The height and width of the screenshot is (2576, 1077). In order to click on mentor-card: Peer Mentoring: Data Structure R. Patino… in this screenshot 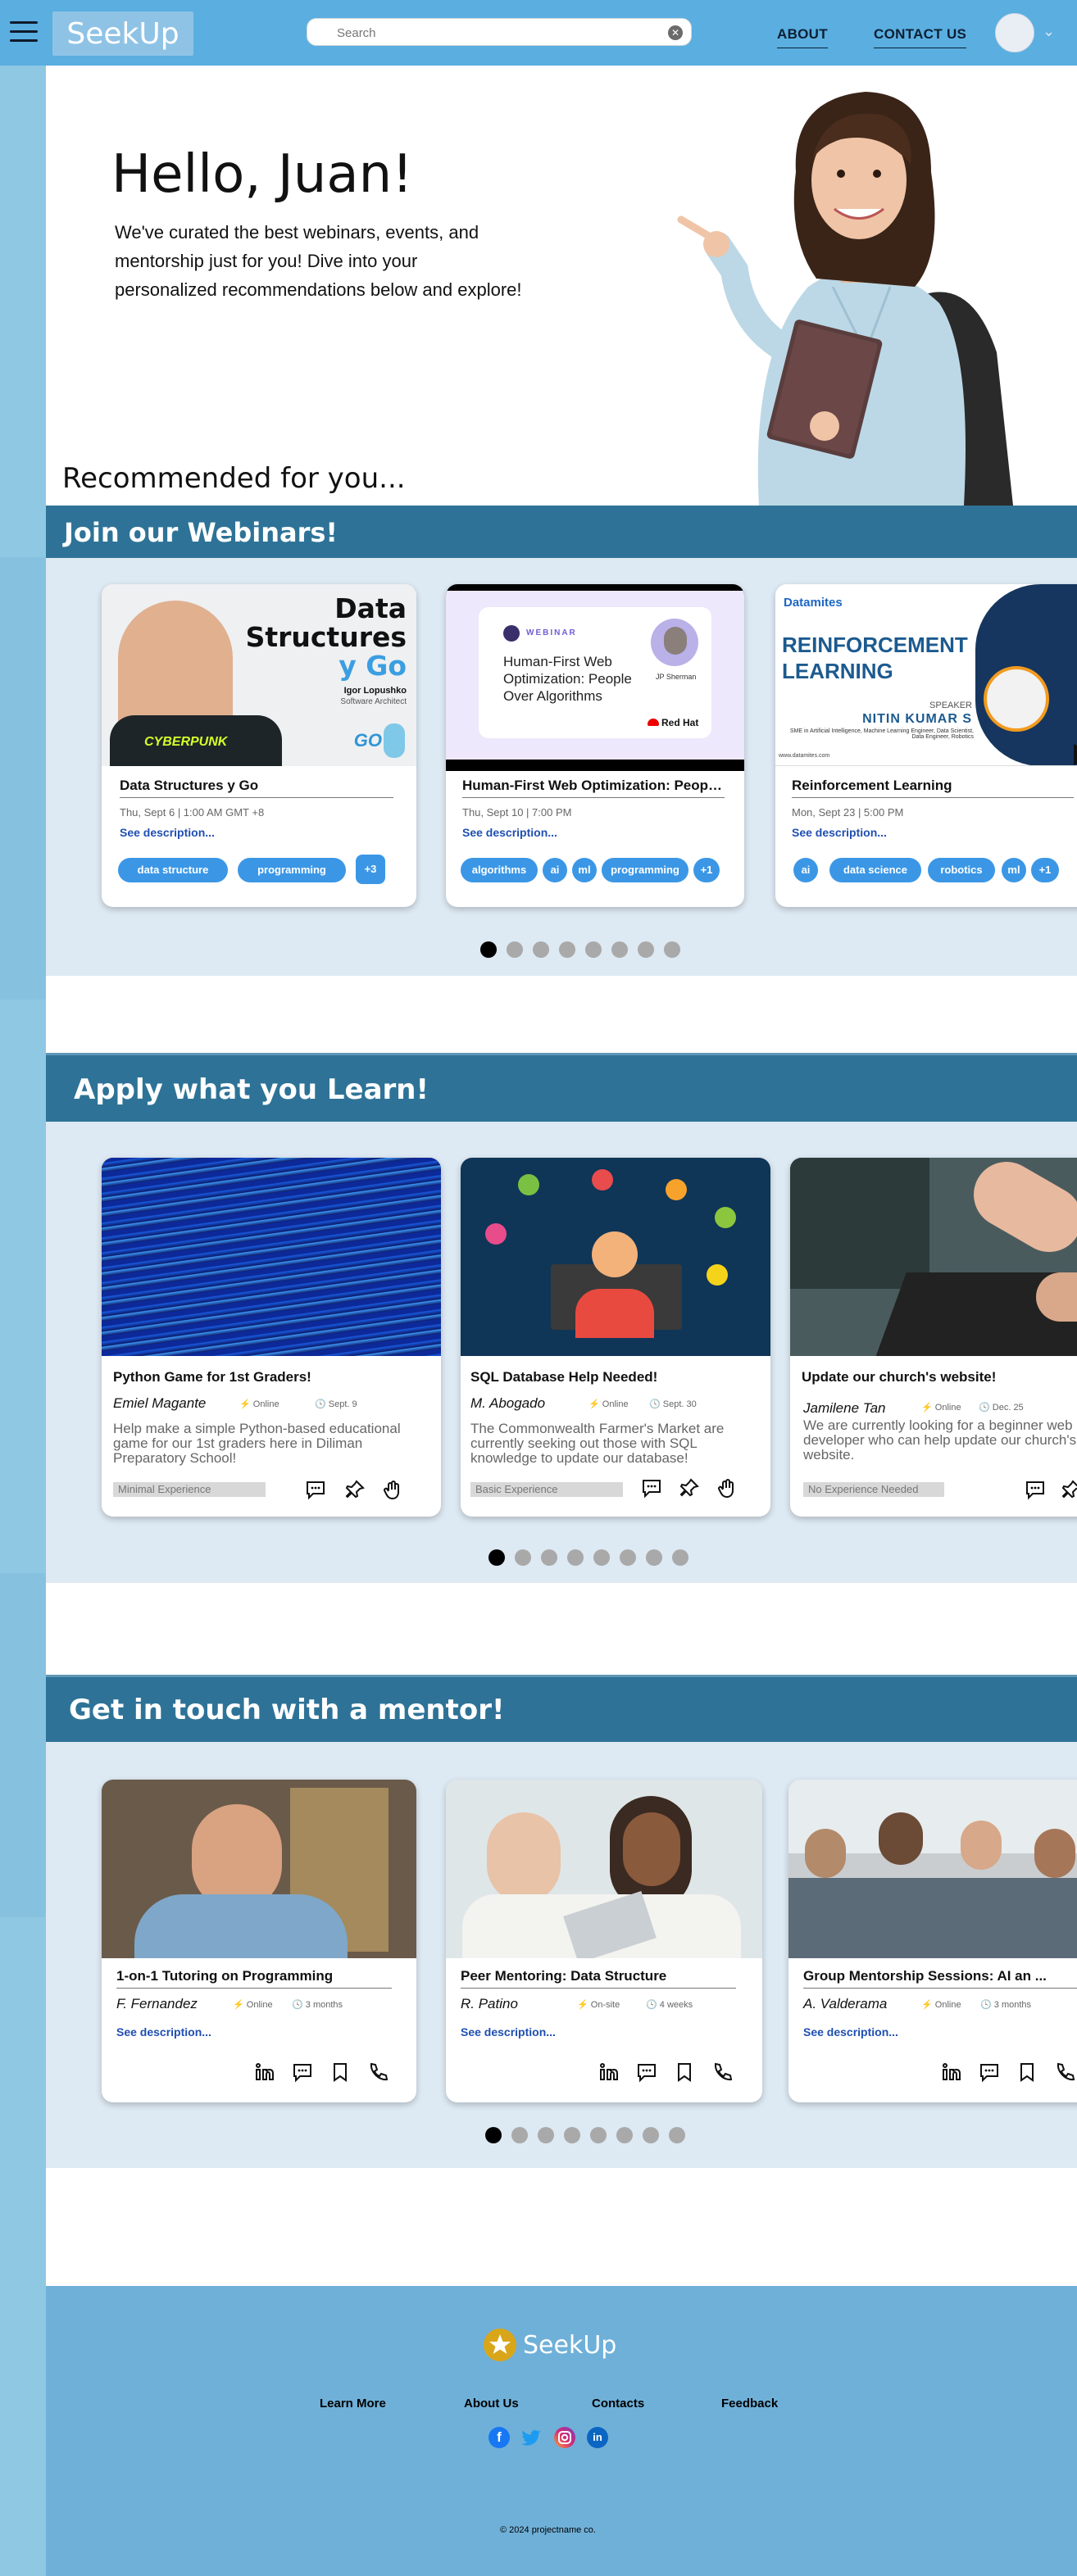, I will do `click(604, 1941)`.